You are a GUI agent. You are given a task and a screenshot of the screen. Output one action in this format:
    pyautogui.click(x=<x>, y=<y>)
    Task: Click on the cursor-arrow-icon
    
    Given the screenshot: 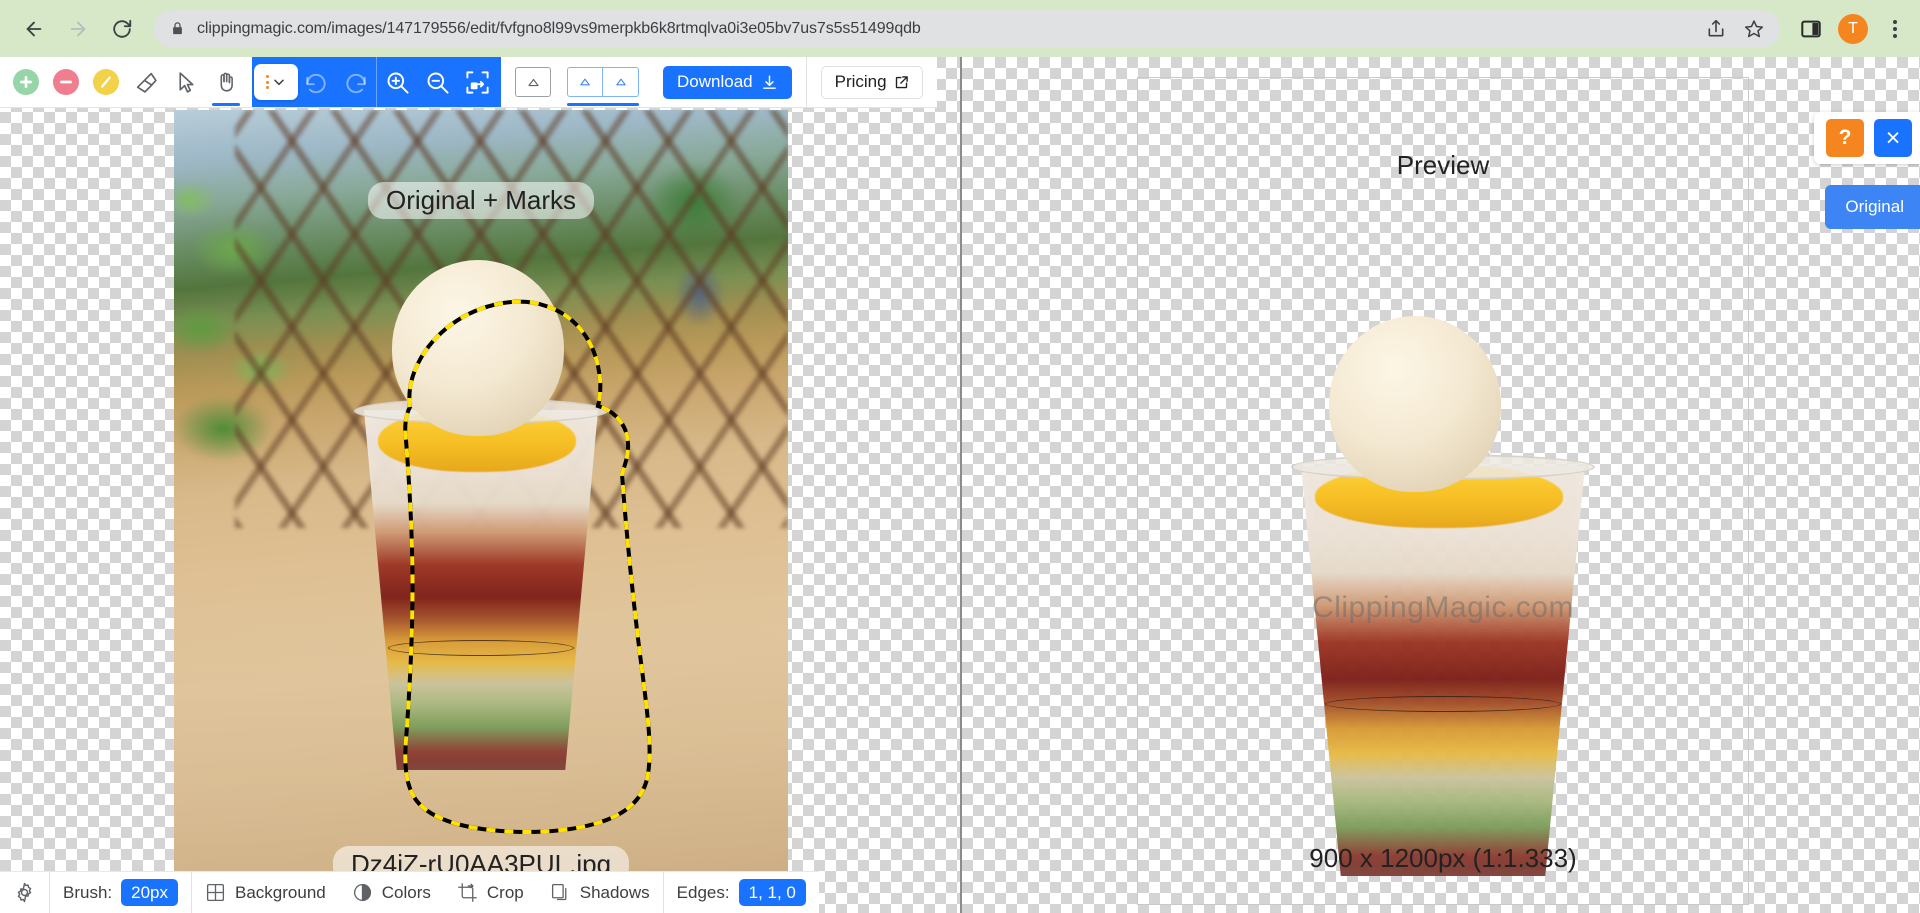 What is the action you would take?
    pyautogui.click(x=186, y=82)
    